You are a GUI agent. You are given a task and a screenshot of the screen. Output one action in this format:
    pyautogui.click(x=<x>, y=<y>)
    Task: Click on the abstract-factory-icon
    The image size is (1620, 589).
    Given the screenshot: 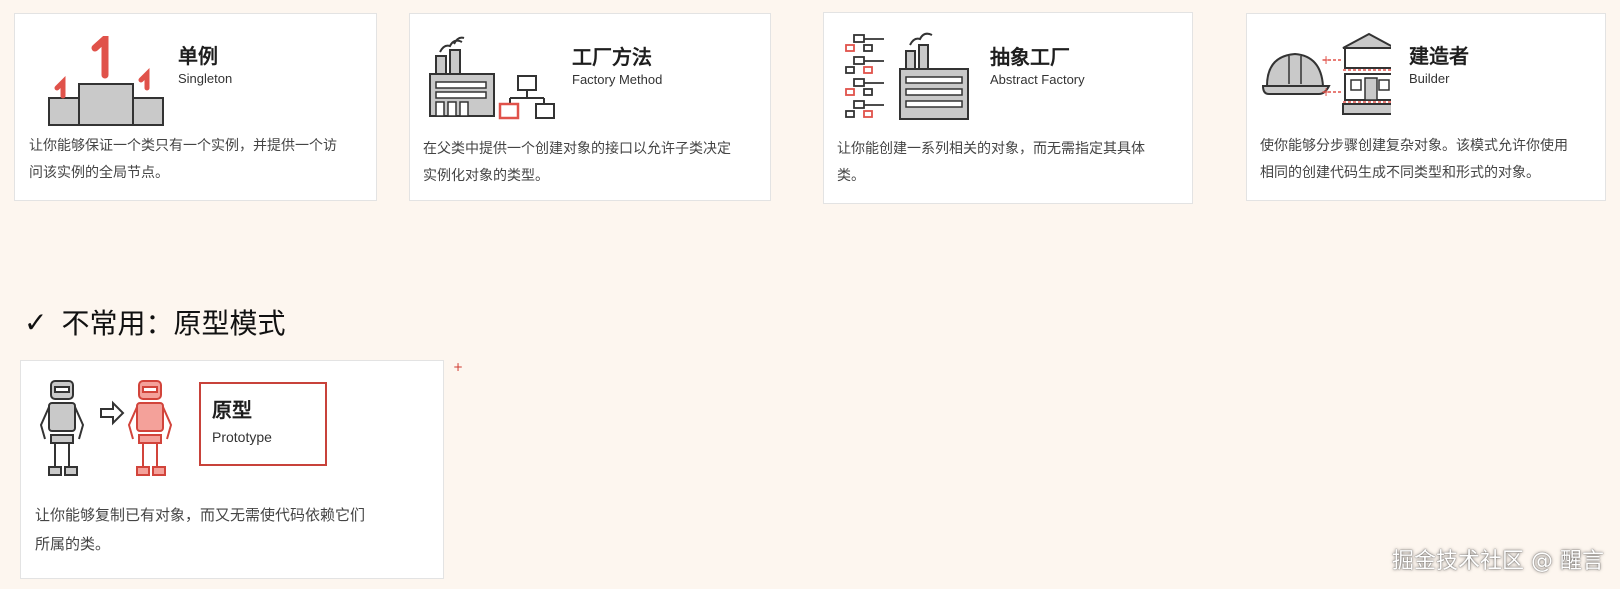 What is the action you would take?
    pyautogui.click(x=907, y=76)
    